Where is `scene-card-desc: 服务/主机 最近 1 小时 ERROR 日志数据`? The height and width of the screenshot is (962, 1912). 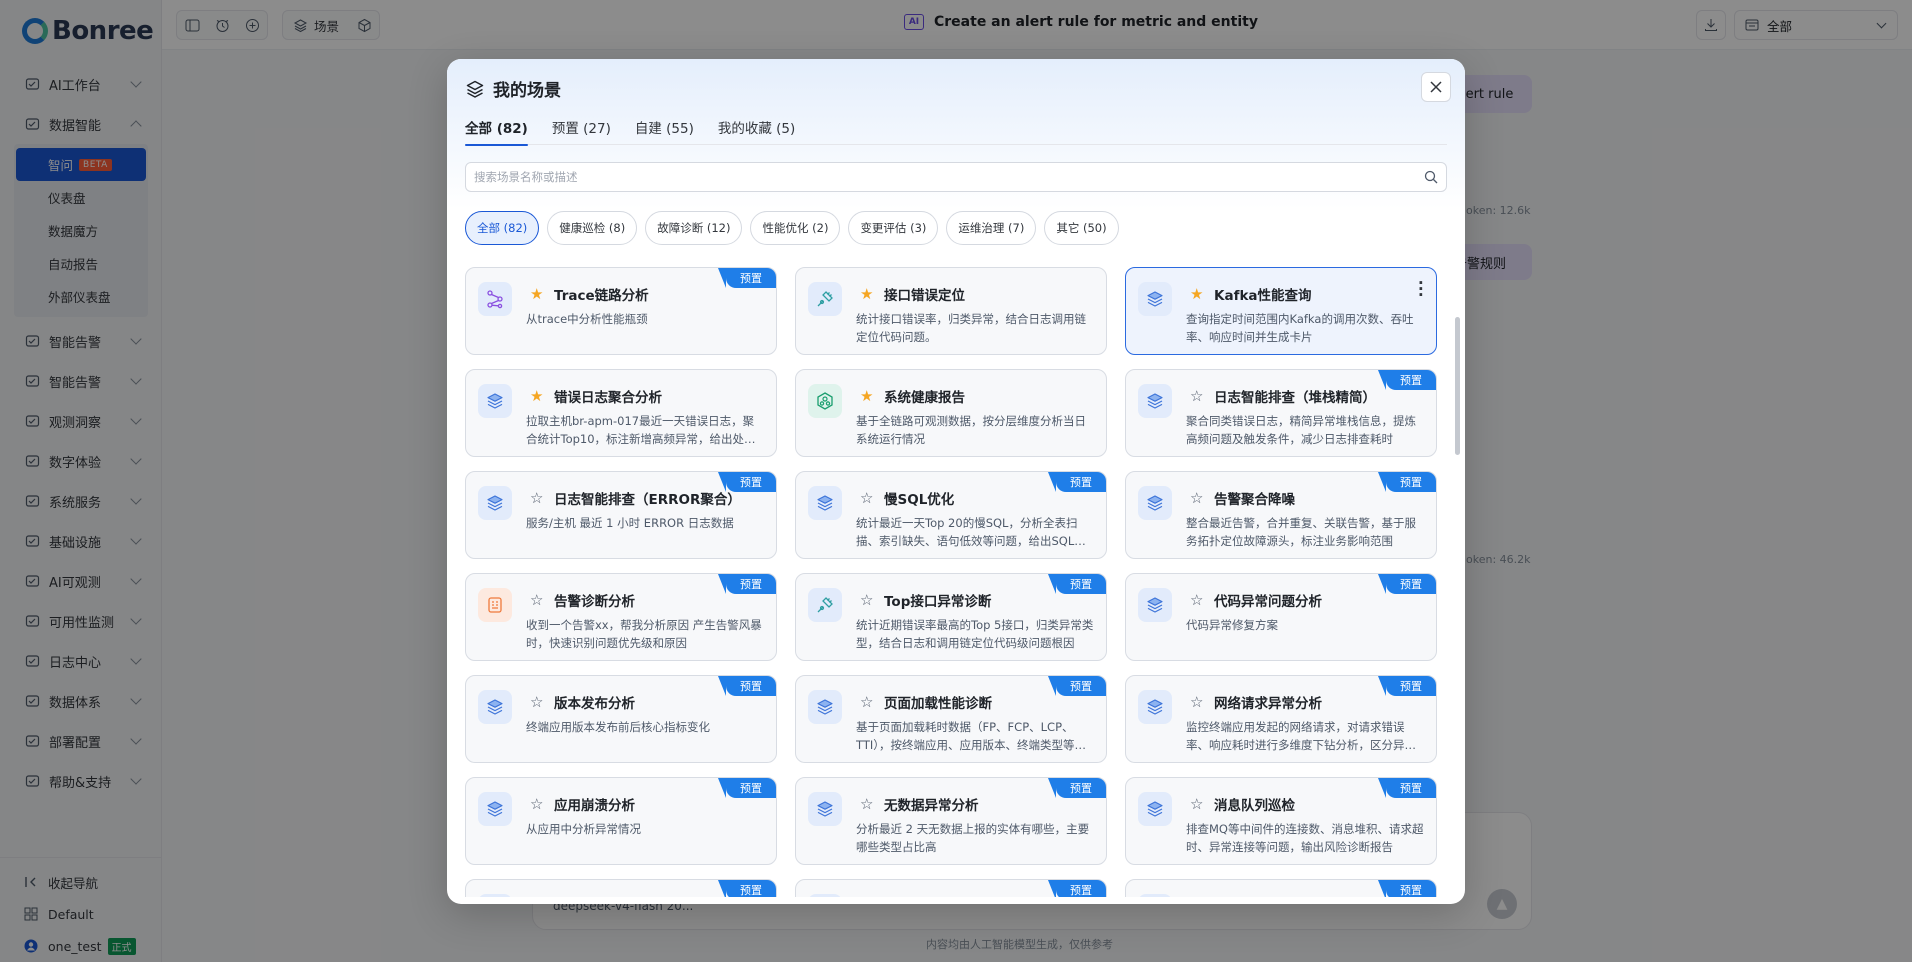
scene-card-desc: 服务/主机 最近 1 小时 ERROR 日志数据 is located at coordinates (630, 523).